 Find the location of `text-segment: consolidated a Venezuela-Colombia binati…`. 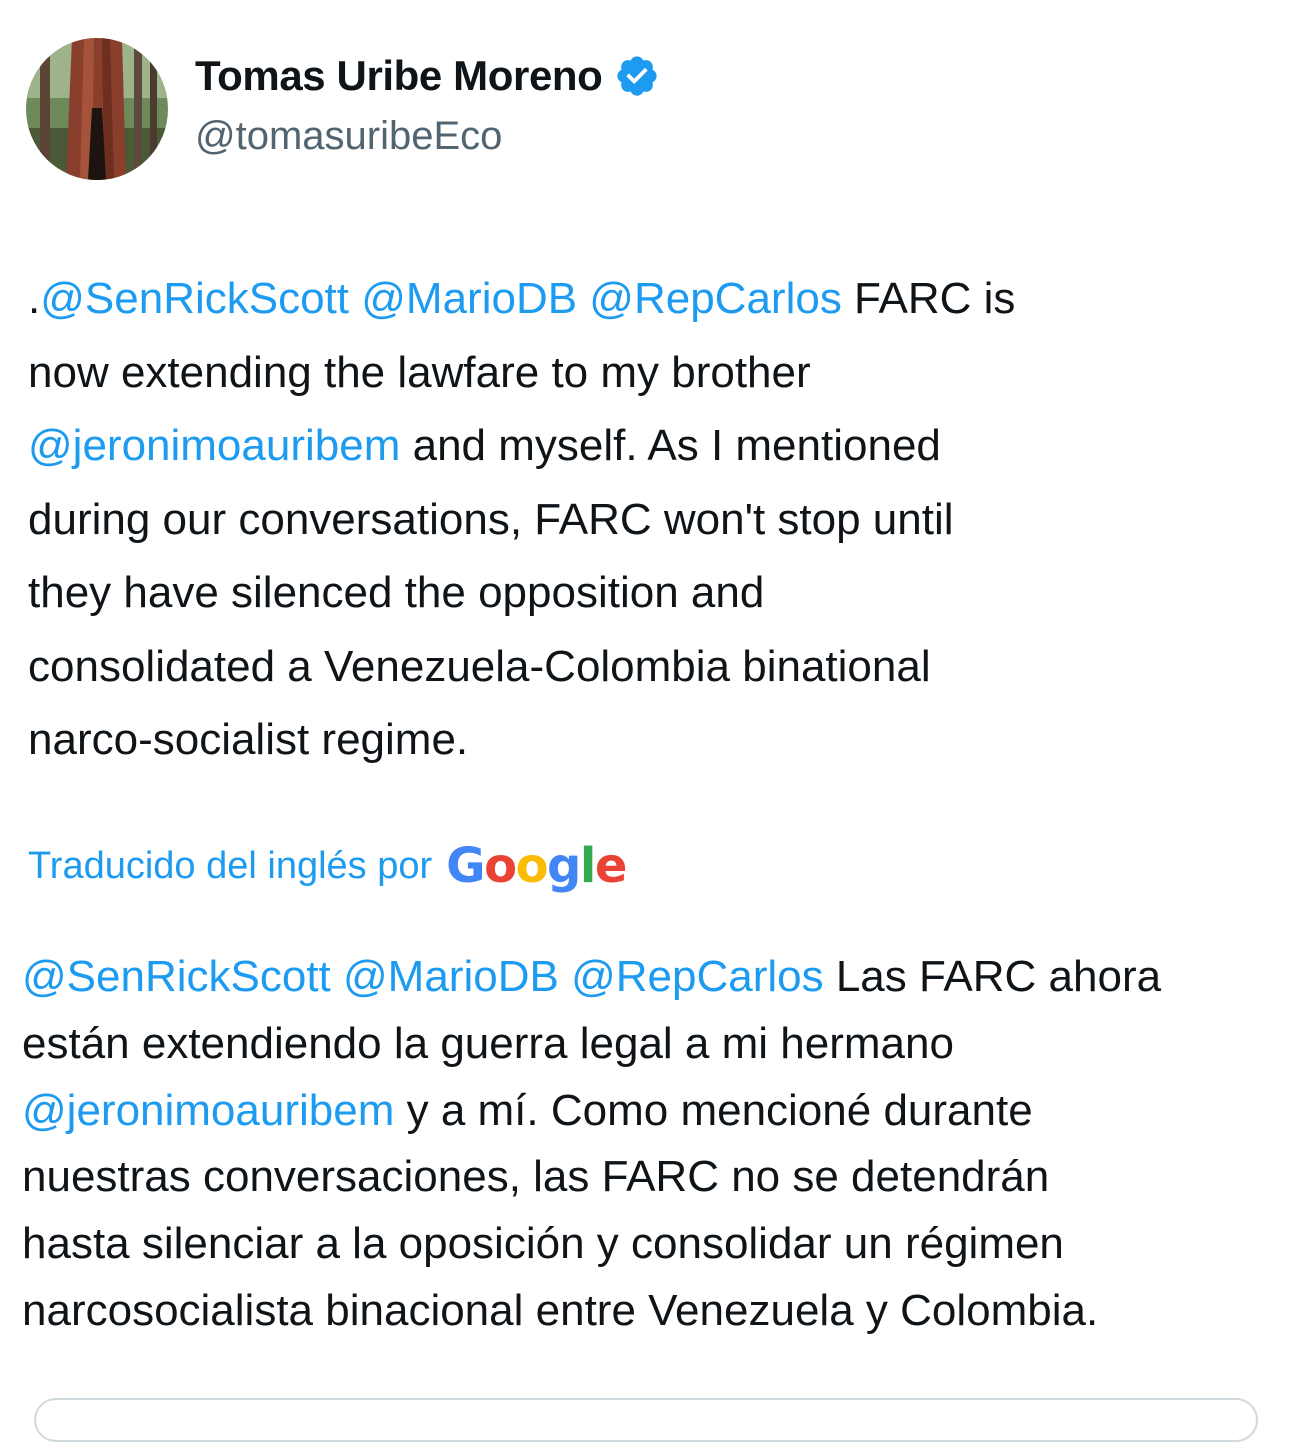

text-segment: consolidated a Venezuela-Colombia binati… is located at coordinates (479, 666).